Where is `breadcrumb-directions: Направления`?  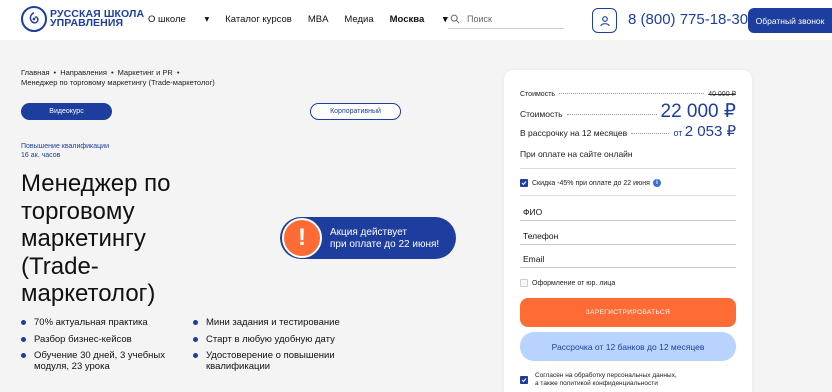 breadcrumb-directions: Направления is located at coordinates (83, 72).